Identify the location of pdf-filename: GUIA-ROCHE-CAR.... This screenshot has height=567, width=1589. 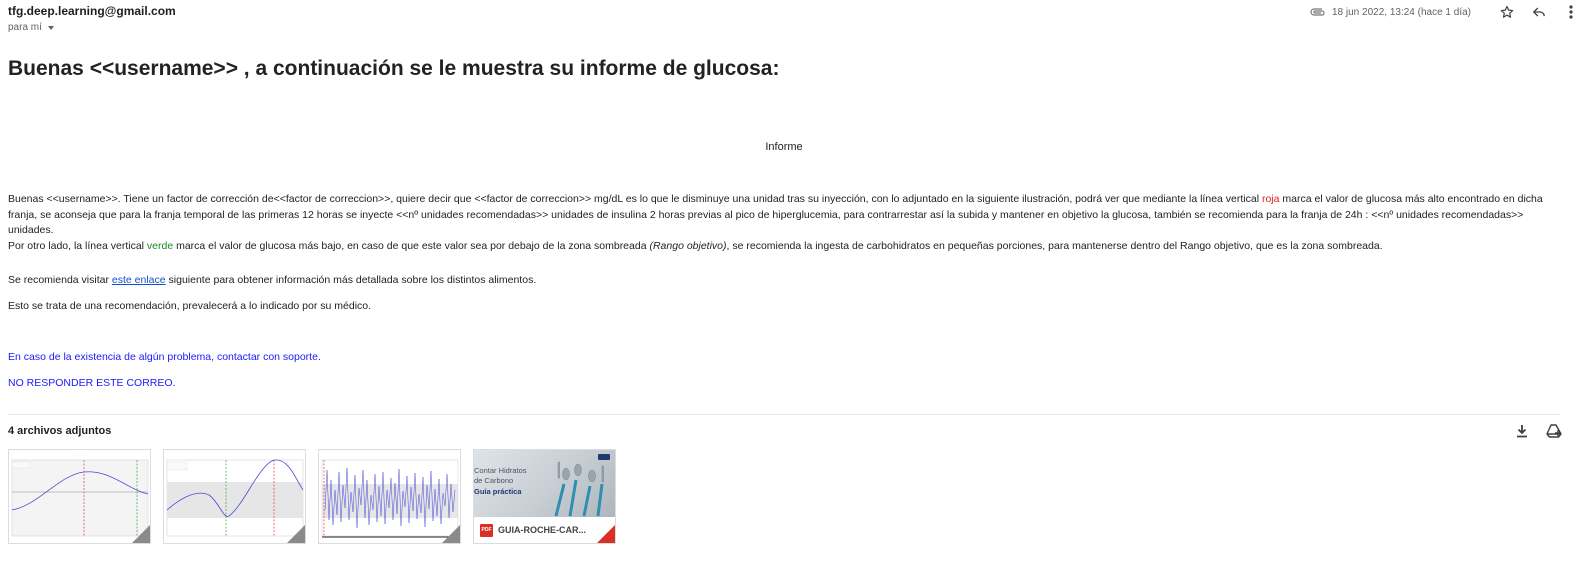
(542, 530).